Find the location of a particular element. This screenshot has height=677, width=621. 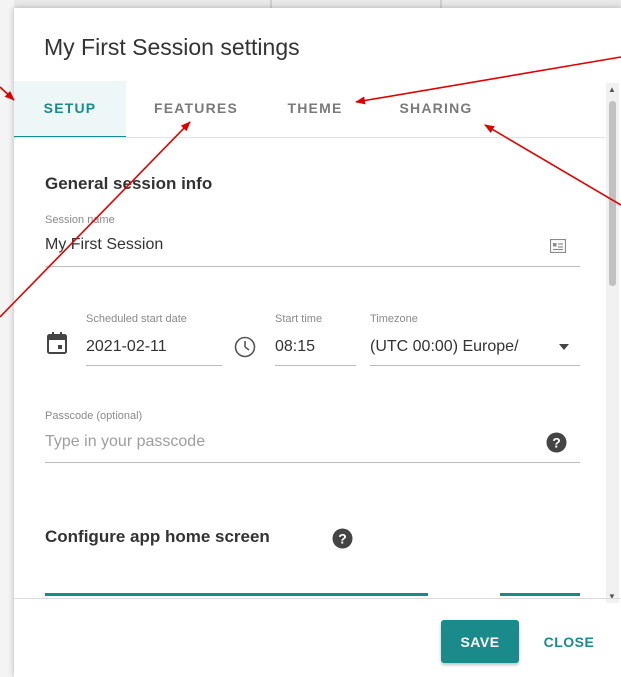

tab-divider is located at coordinates (314, 137).